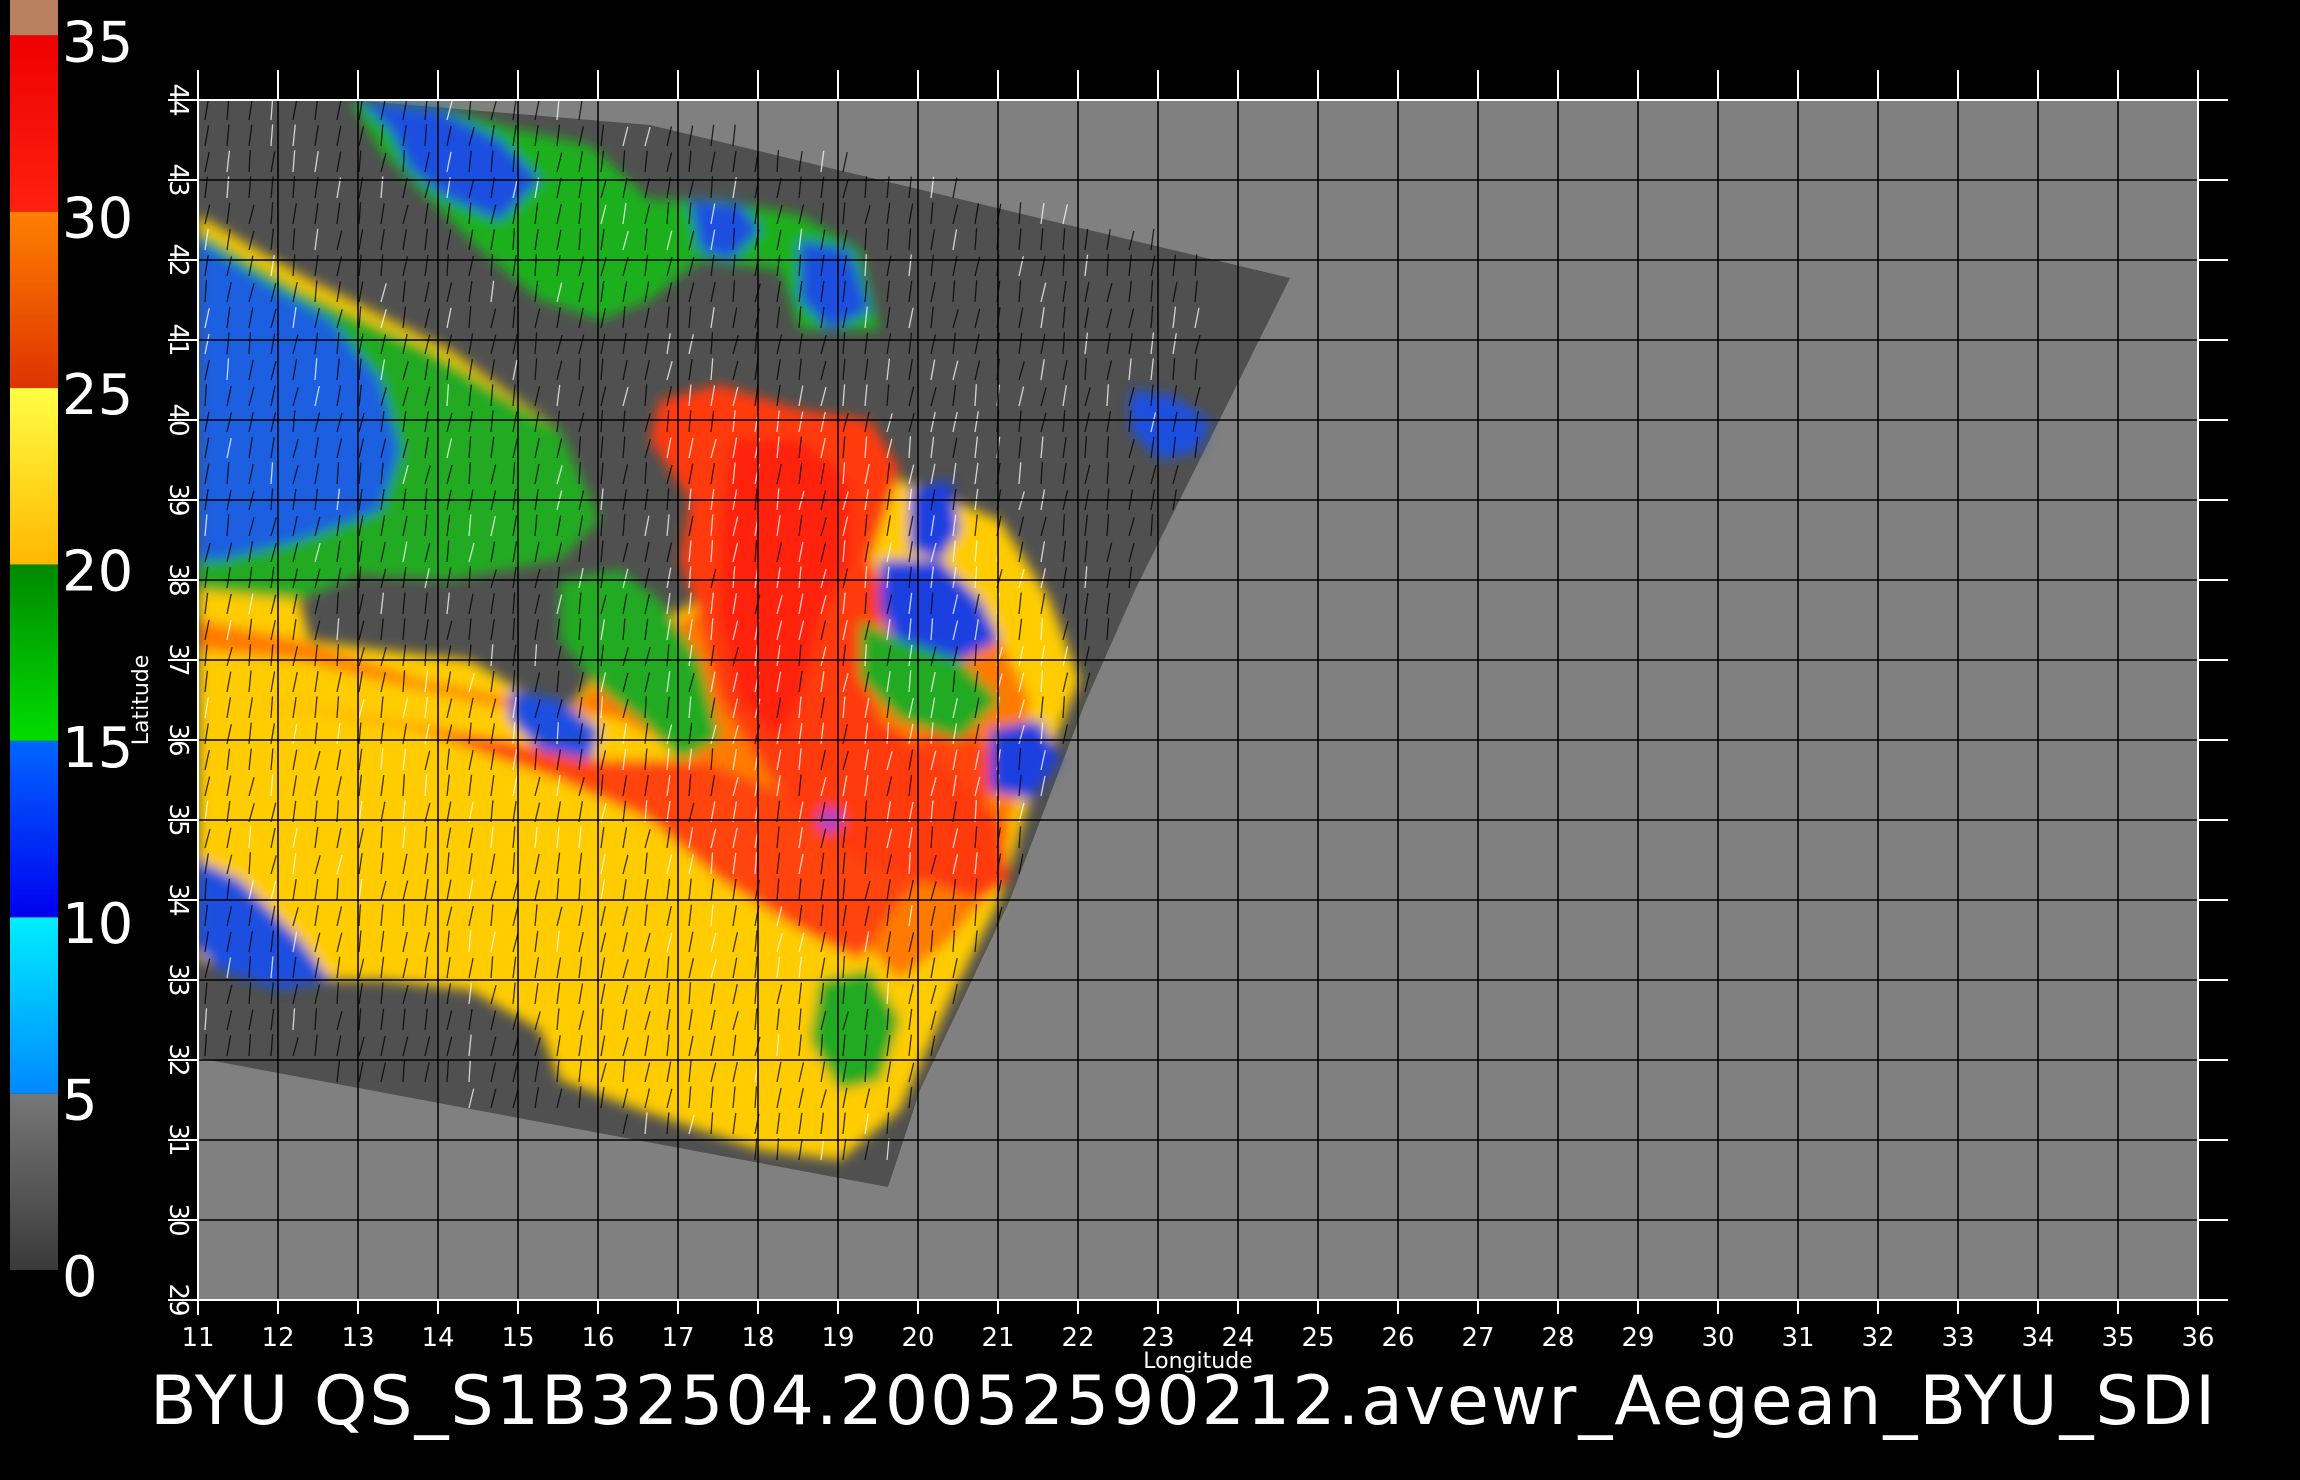  Describe the element at coordinates (80, 1277) in the screenshot. I see `colorbar-tick-label: 0` at that location.